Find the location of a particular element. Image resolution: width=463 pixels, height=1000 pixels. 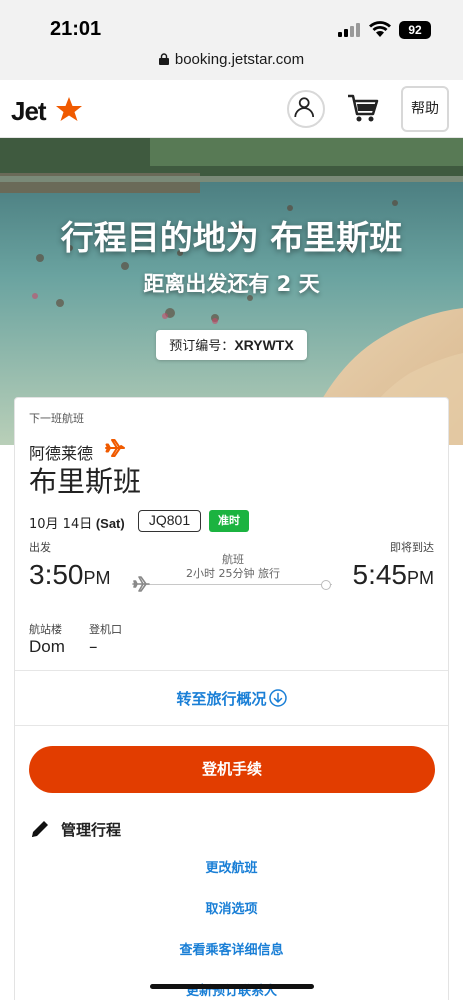

terminal-label: 航站楼 is located at coordinates (45, 629).